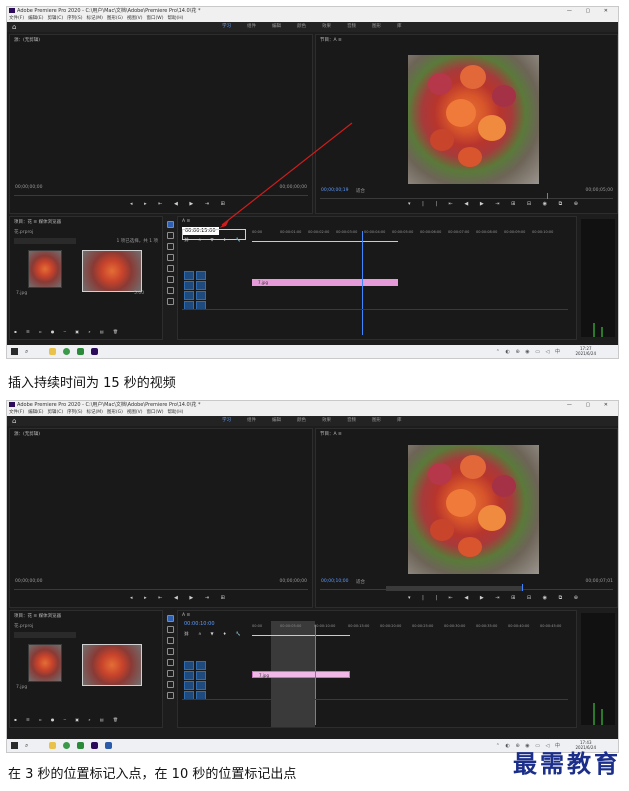 Image resolution: width=629 pixels, height=791 pixels. I want to click on timeline-playhead, so click(315, 675).